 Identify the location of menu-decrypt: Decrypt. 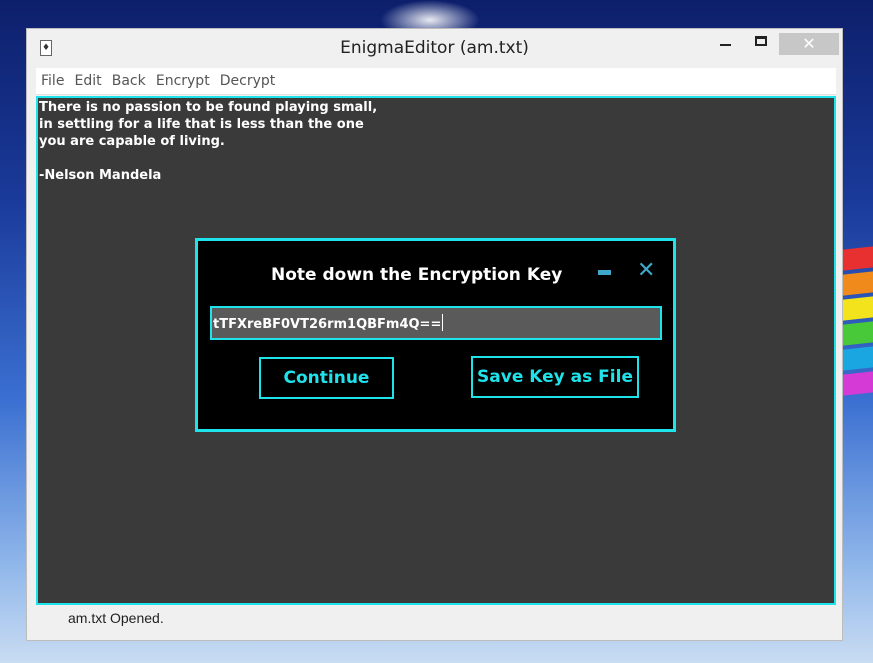
(248, 81).